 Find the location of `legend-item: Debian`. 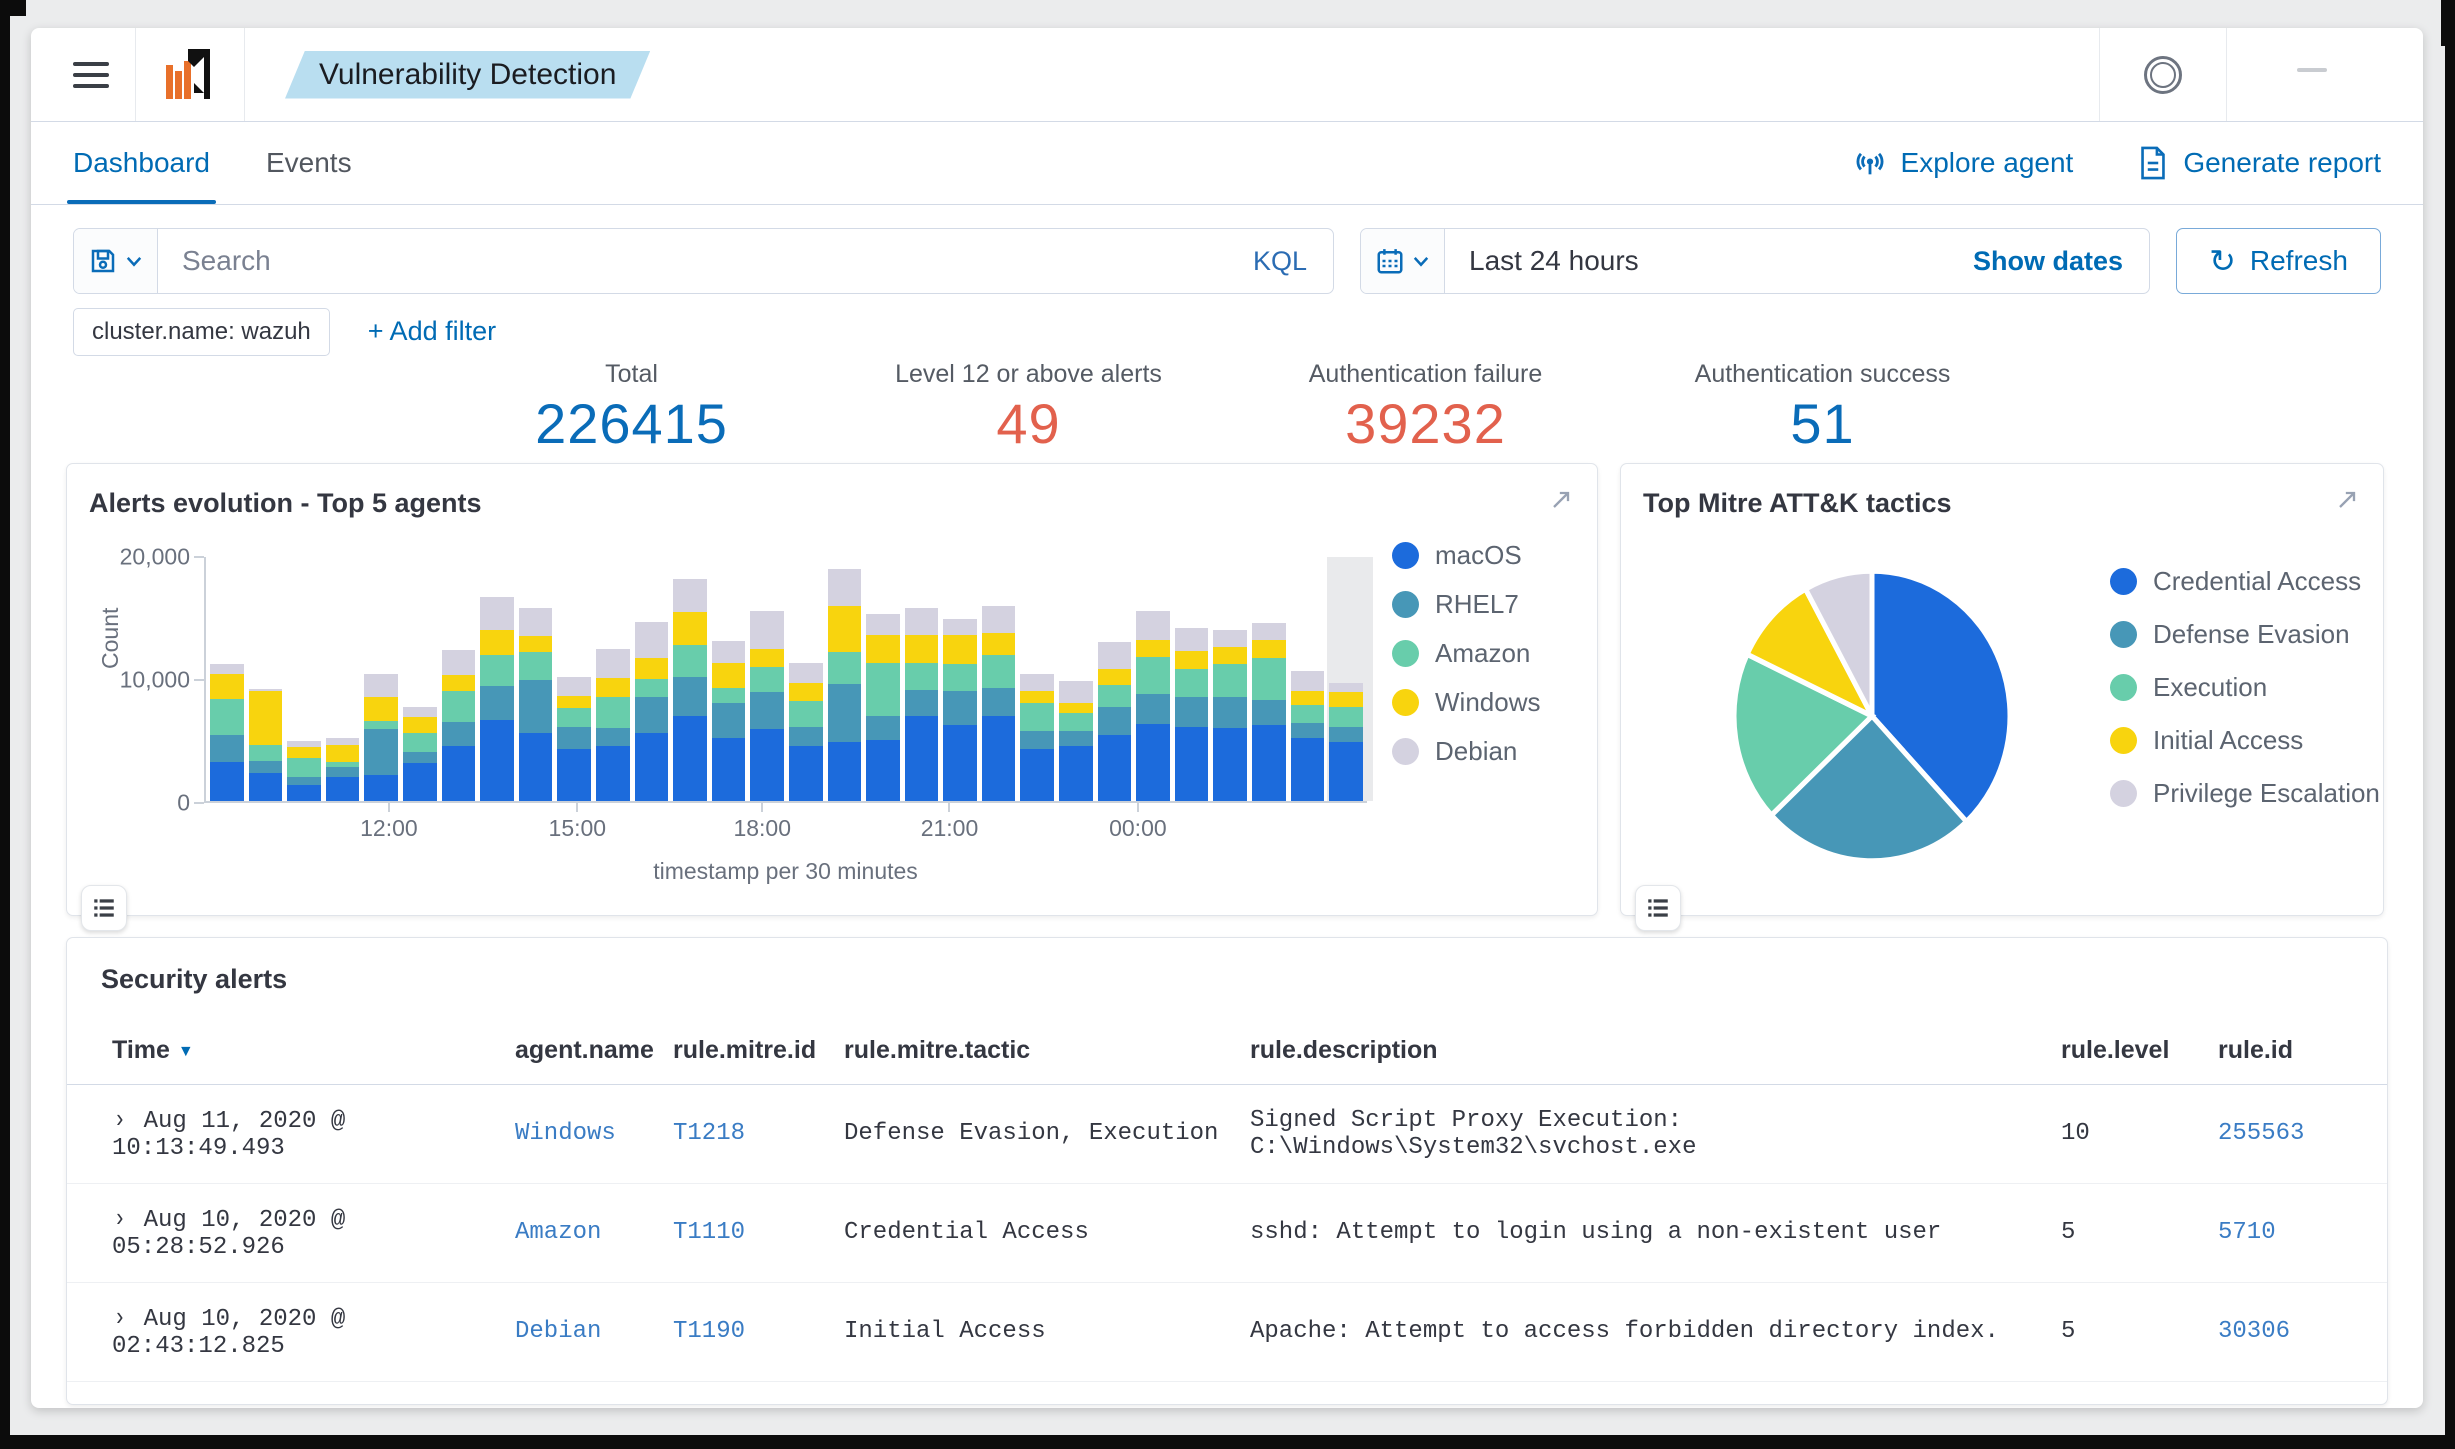

legend-item: Debian is located at coordinates (1466, 751).